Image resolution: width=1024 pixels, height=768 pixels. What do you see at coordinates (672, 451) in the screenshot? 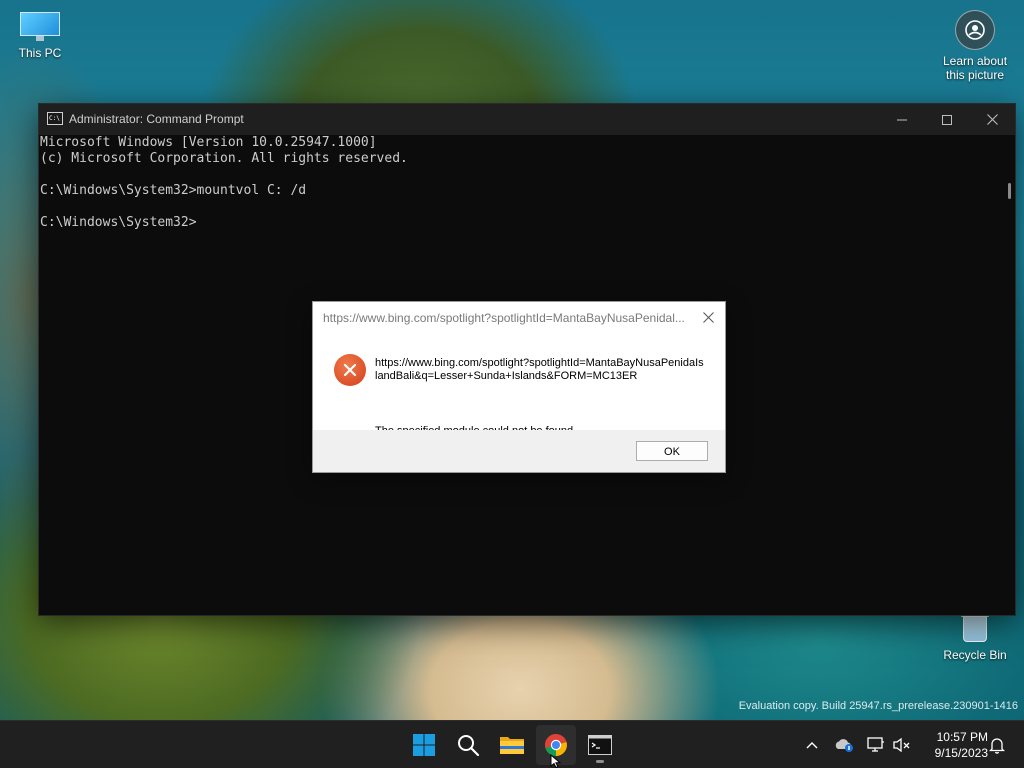
I see `ok-button: OK` at bounding box center [672, 451].